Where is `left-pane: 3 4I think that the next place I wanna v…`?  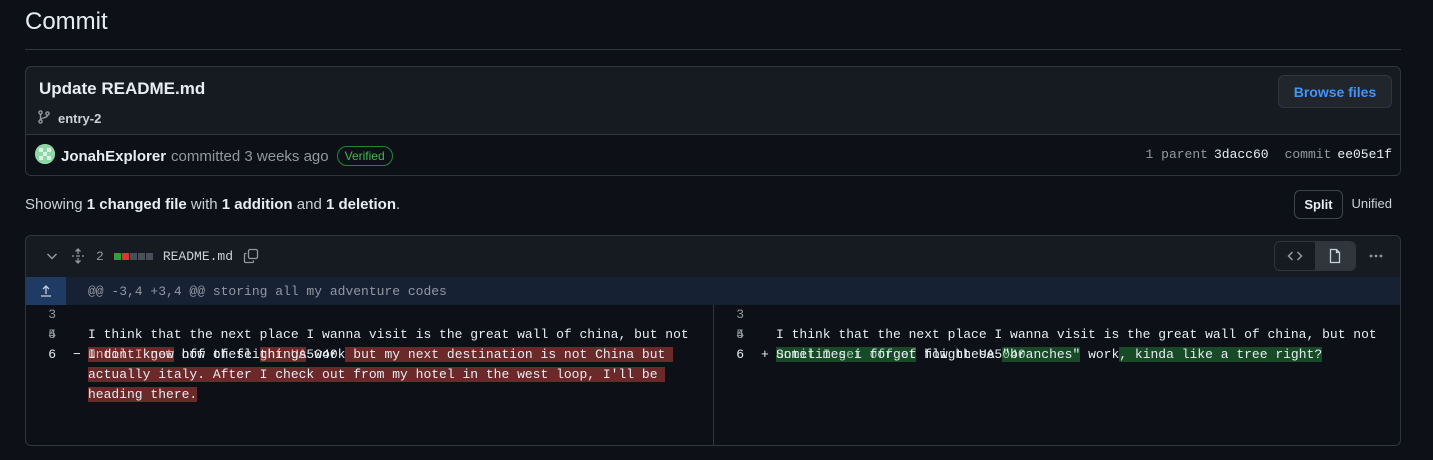
left-pane: 3 4I think that the next place I wanna v… is located at coordinates (369, 353).